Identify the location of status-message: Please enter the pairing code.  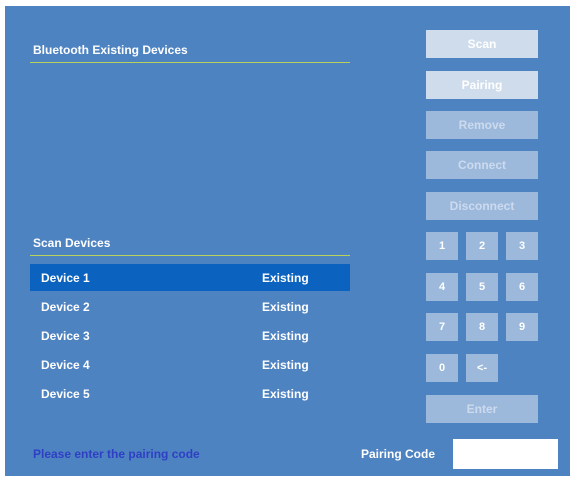
(116, 454).